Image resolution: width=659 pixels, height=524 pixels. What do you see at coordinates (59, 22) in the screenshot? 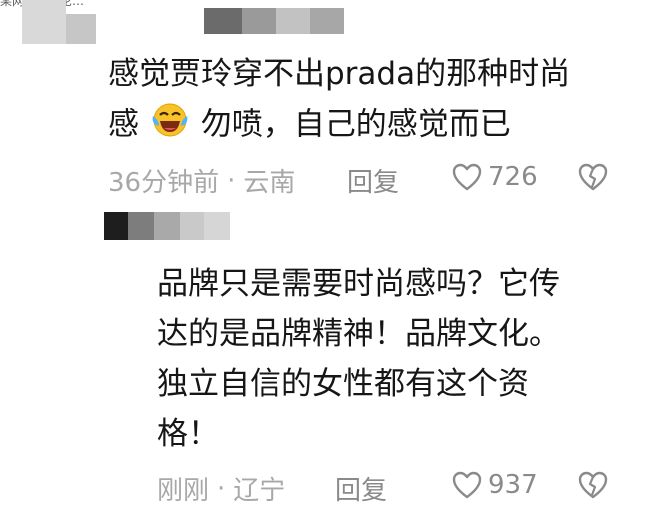
I see `comment1-username-blurred` at bounding box center [59, 22].